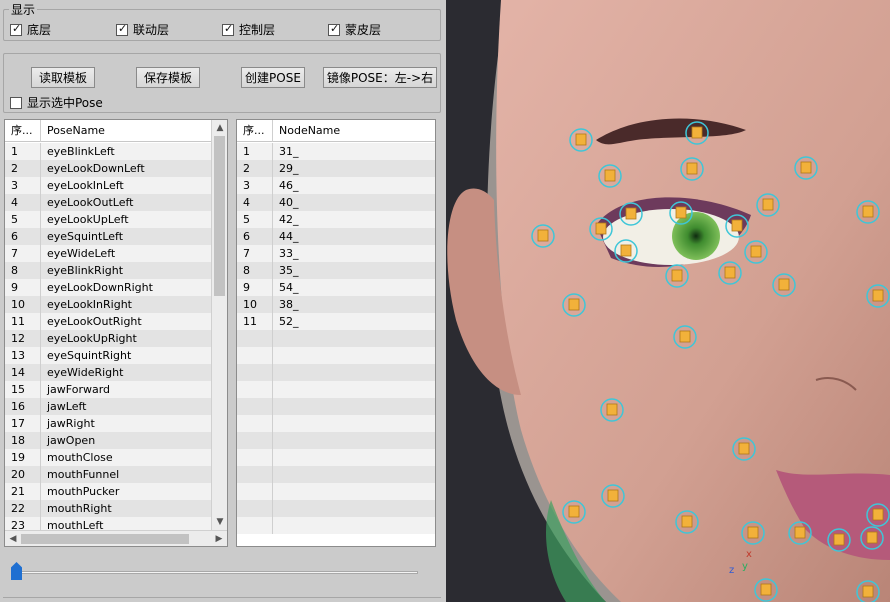  I want to click on pose-list-vscrollbar: ▲ ▼, so click(219, 325).